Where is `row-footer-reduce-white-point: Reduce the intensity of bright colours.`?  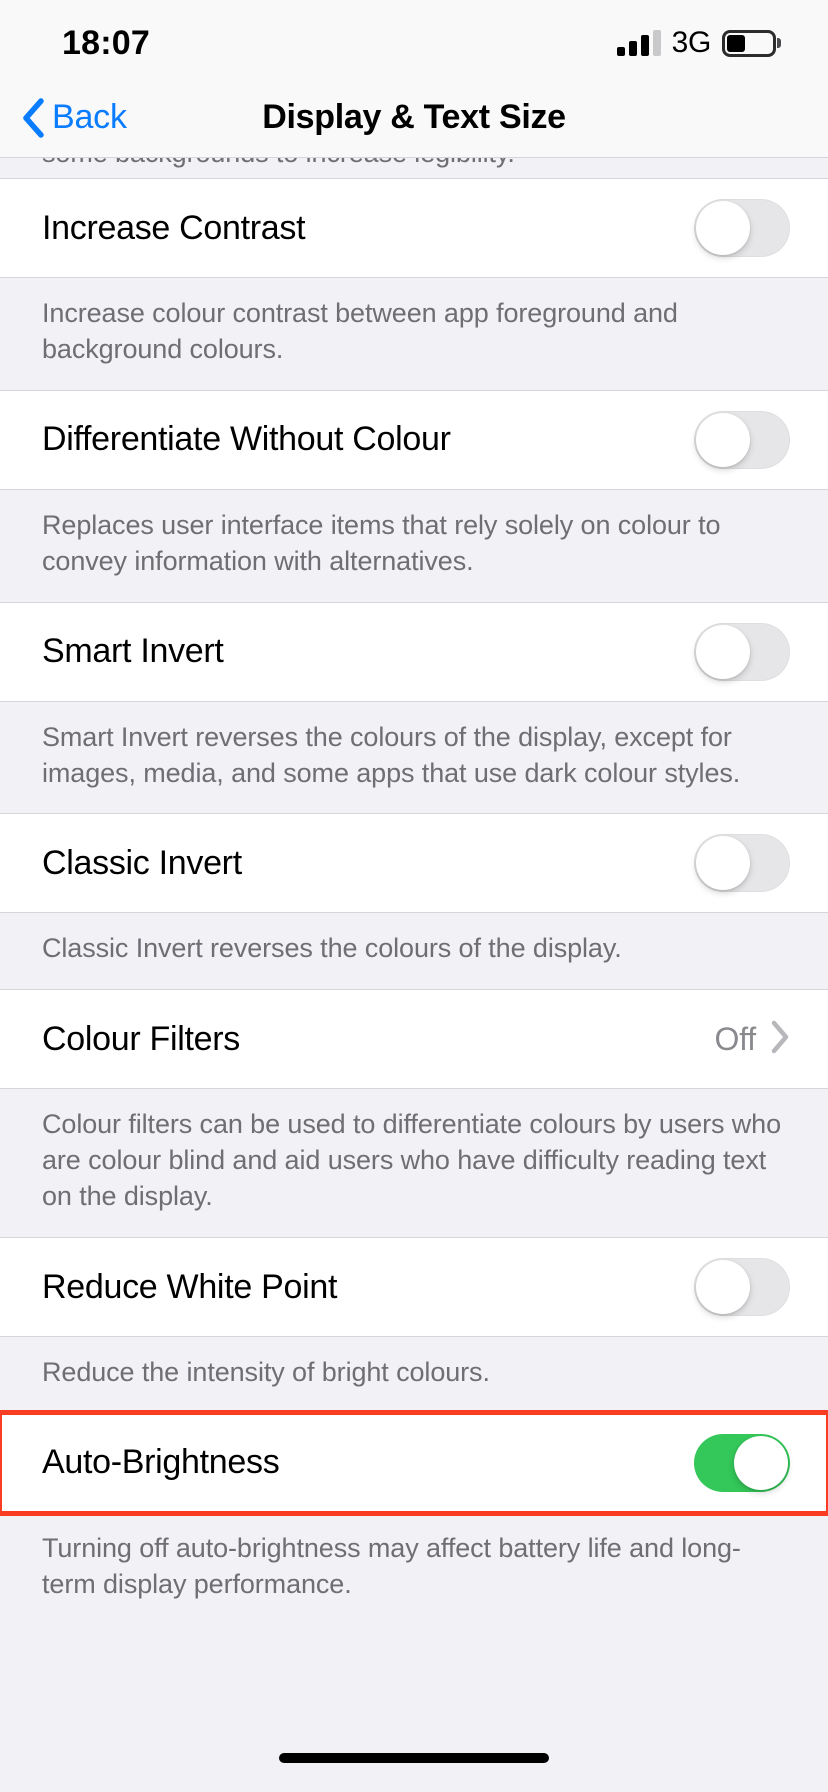
row-footer-reduce-white-point: Reduce the intensity of bright colours. is located at coordinates (266, 1372).